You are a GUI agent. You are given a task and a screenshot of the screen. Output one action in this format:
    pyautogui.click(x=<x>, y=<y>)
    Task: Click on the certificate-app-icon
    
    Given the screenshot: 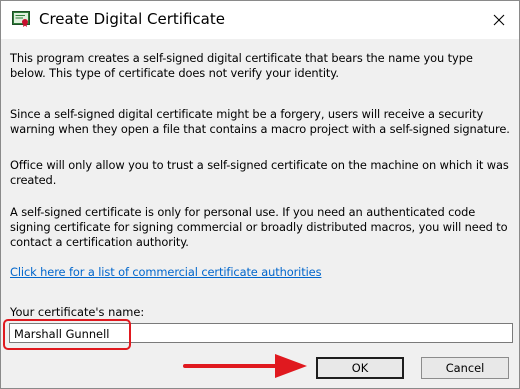 What is the action you would take?
    pyautogui.click(x=21, y=19)
    